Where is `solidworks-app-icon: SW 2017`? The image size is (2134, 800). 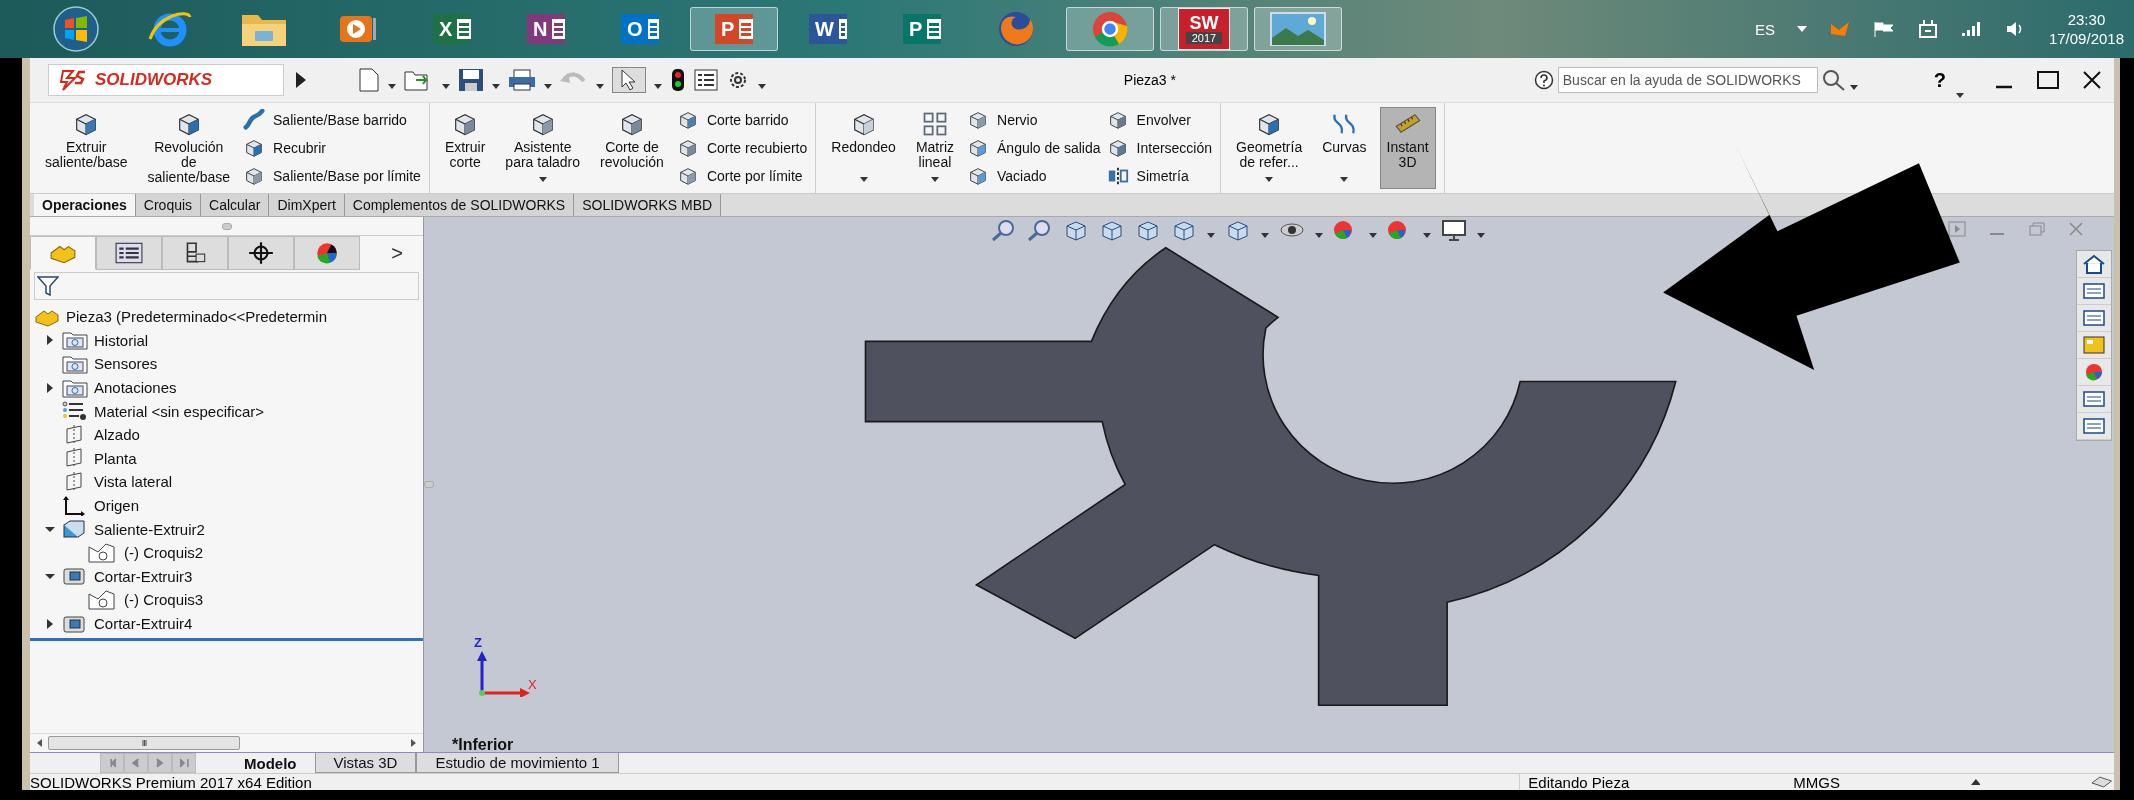
solidworks-app-icon: SW 2017 is located at coordinates (1204, 29).